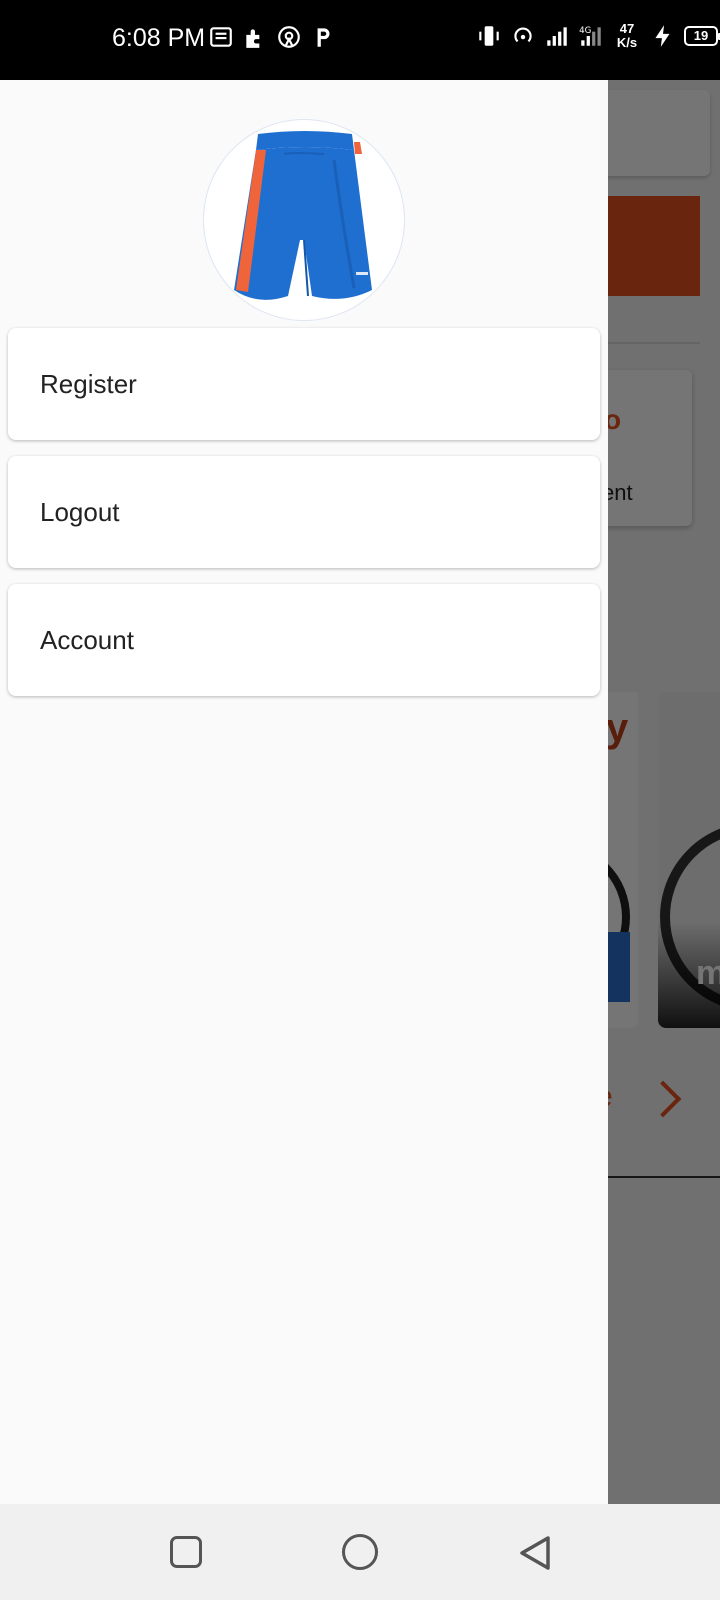 This screenshot has height=1600, width=720. What do you see at coordinates (80, 512) in the screenshot?
I see `menu-item-label: Logout` at bounding box center [80, 512].